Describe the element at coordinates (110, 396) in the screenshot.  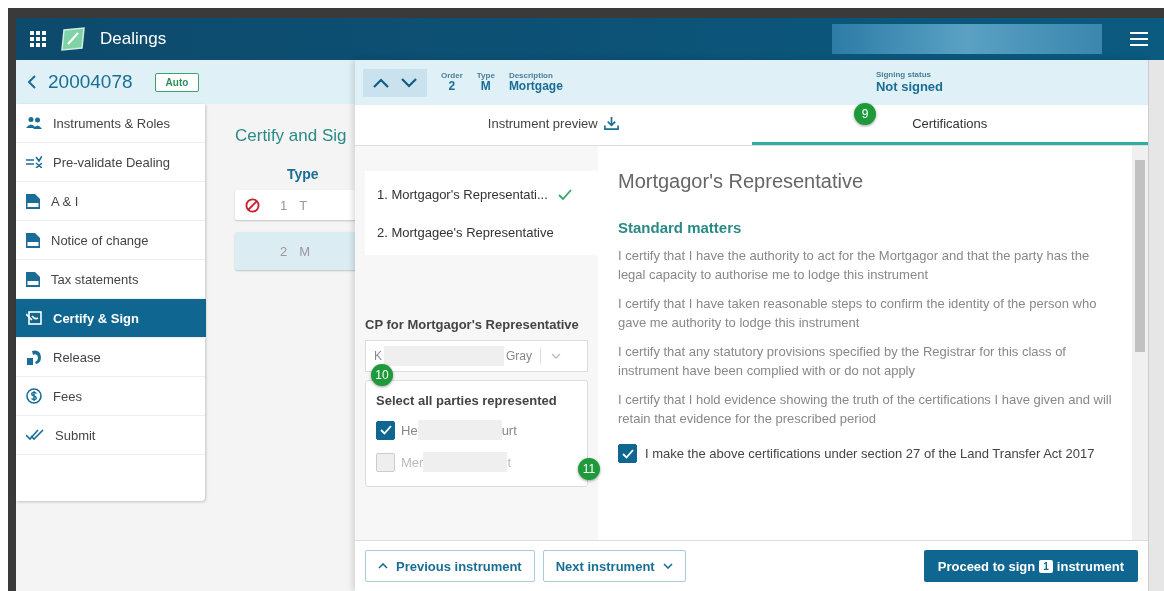
I see `sidebar-item: Fees` at that location.